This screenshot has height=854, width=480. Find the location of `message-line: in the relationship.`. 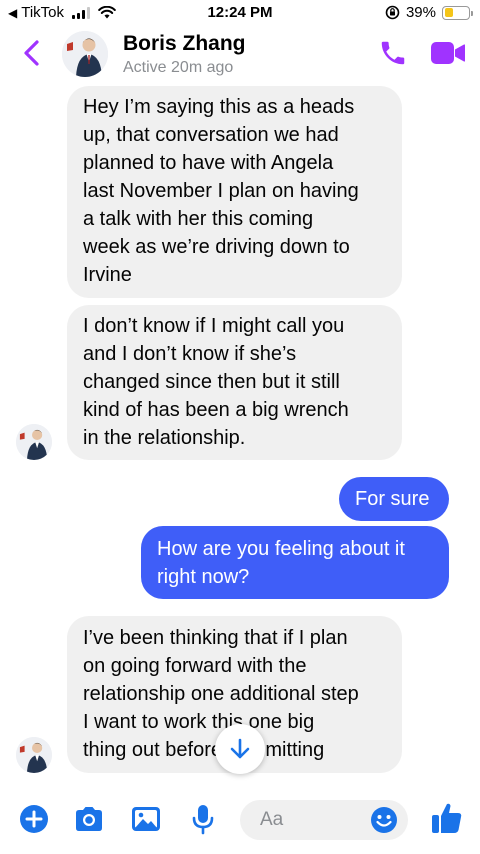

message-line: in the relationship. is located at coordinates (164, 438).